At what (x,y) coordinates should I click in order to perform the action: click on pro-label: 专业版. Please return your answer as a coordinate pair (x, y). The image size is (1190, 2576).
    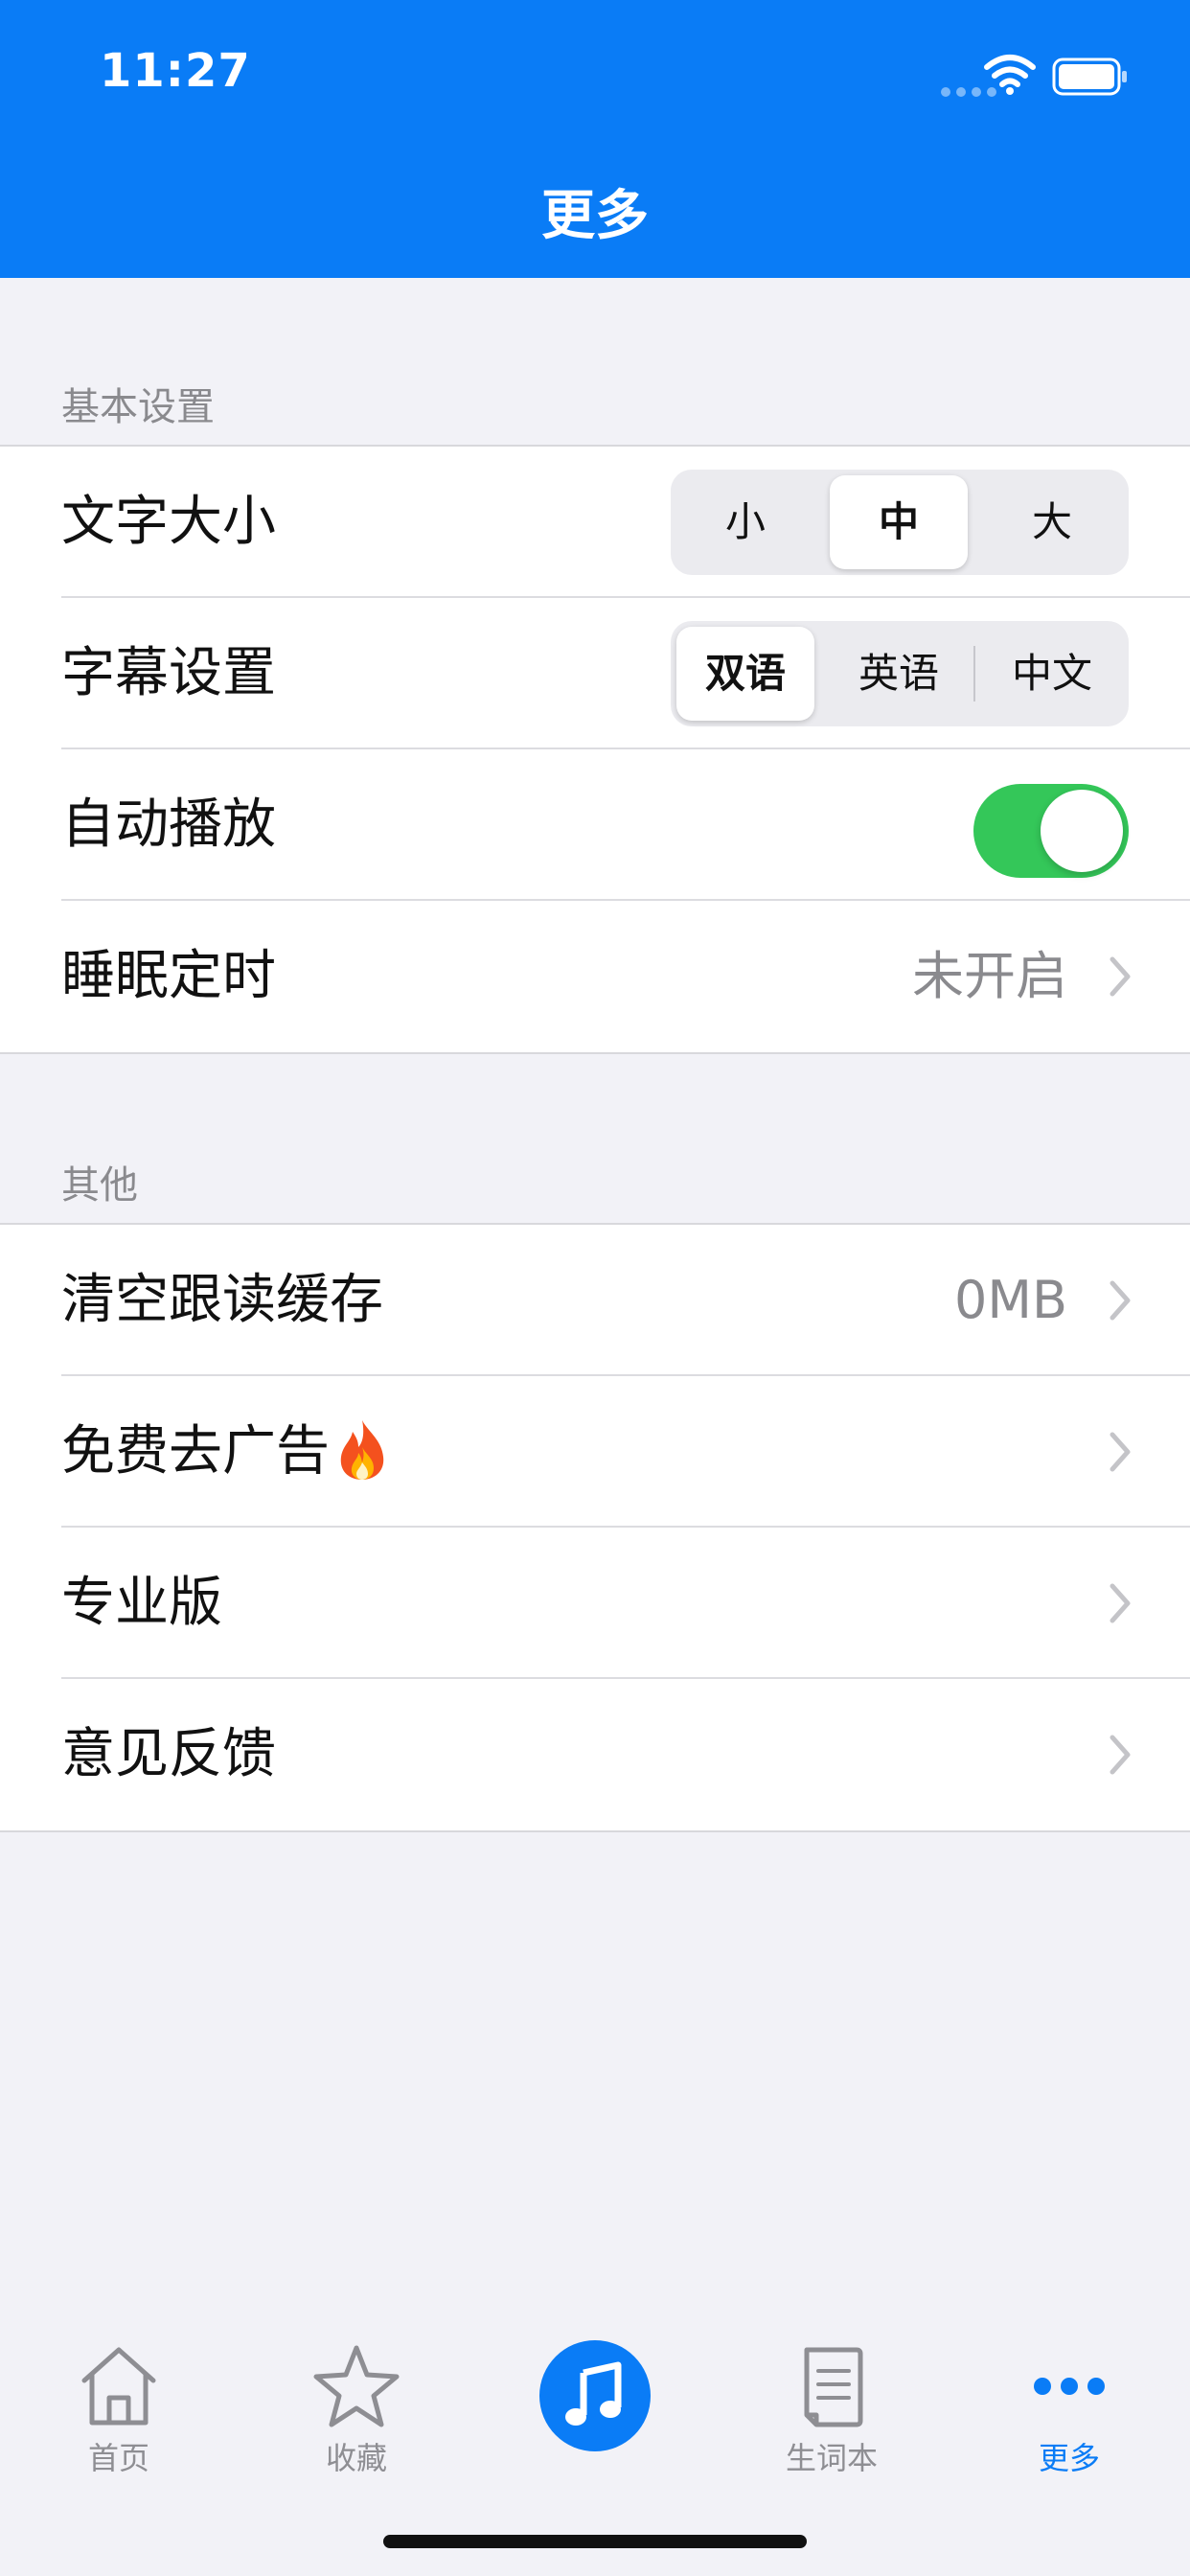
    Looking at the image, I should click on (141, 1603).